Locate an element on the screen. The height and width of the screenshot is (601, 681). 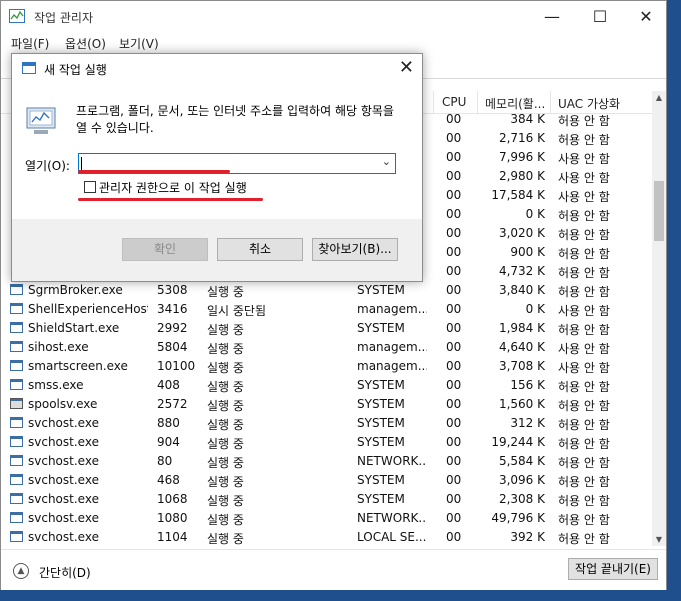
column-separator is located at coordinates (433, 102).